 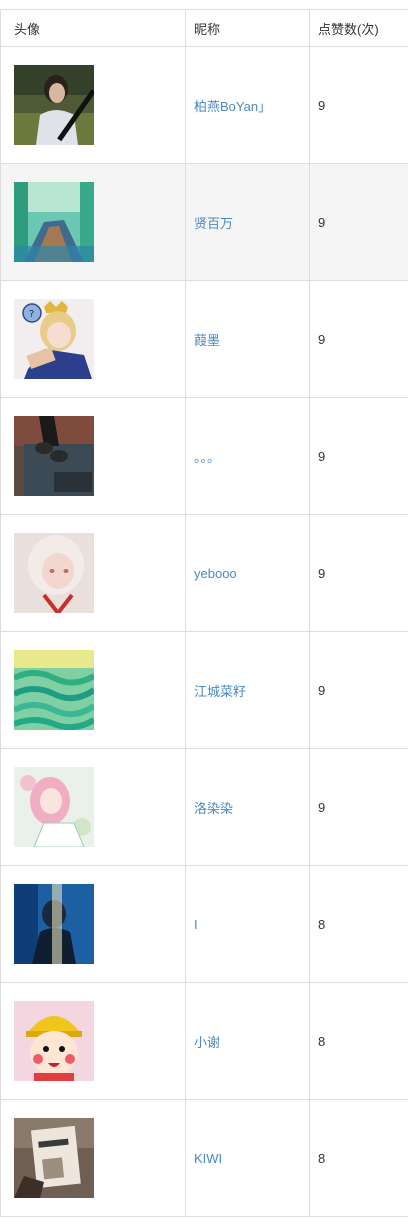 I want to click on avatar-painted-green-waves, so click(x=54, y=690).